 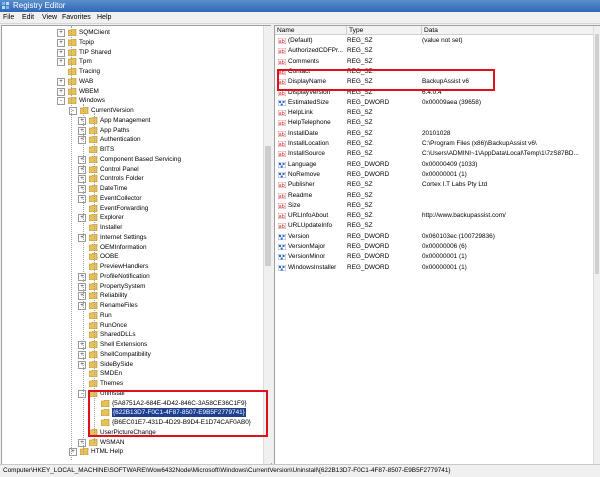 What do you see at coordinates (132, 130) in the screenshot?
I see `tree-item: + App Paths` at bounding box center [132, 130].